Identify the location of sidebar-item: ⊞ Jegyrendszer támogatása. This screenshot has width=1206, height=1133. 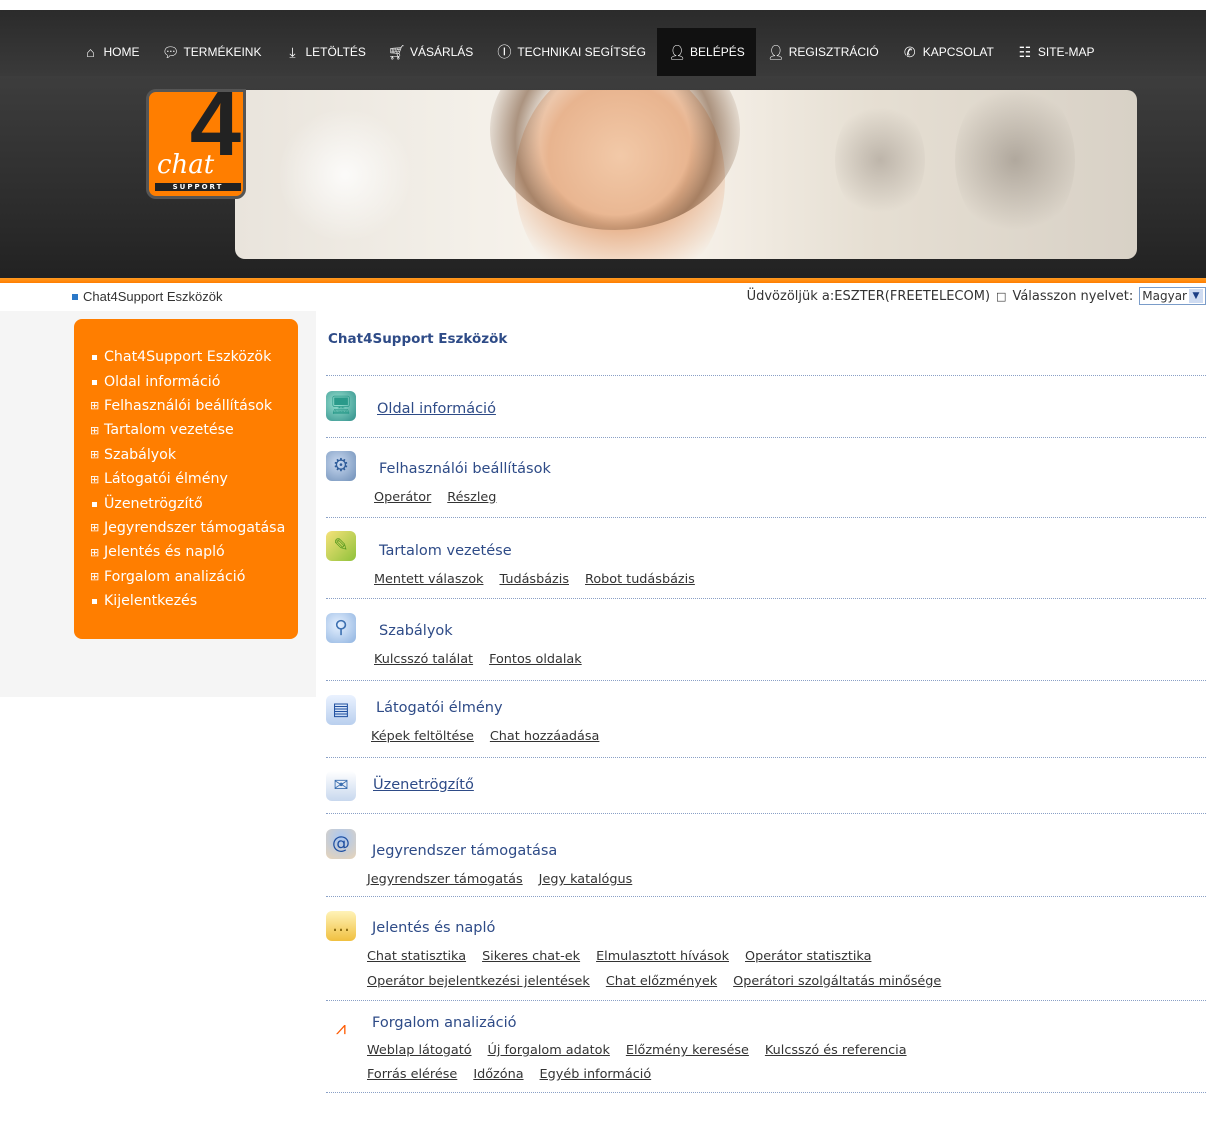
(186, 528).